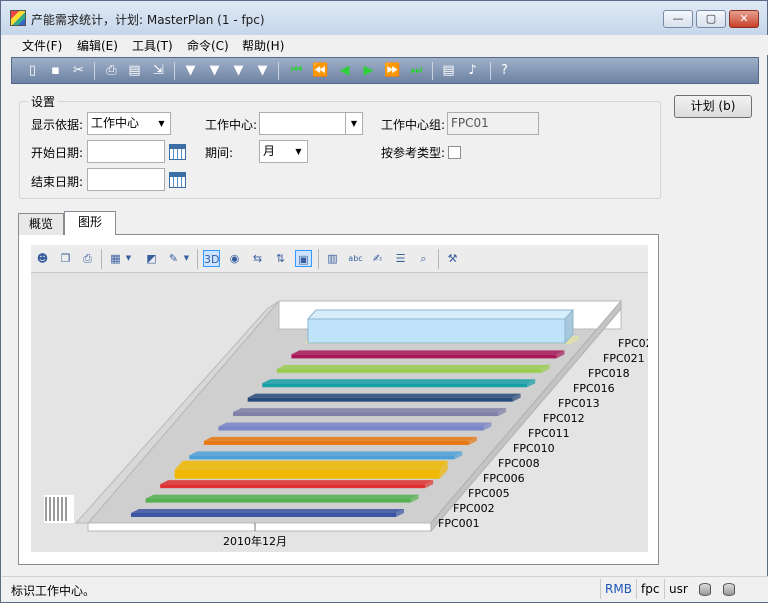 This screenshot has width=768, height=603. What do you see at coordinates (744, 19) in the screenshot?
I see `close-button: ✕` at bounding box center [744, 19].